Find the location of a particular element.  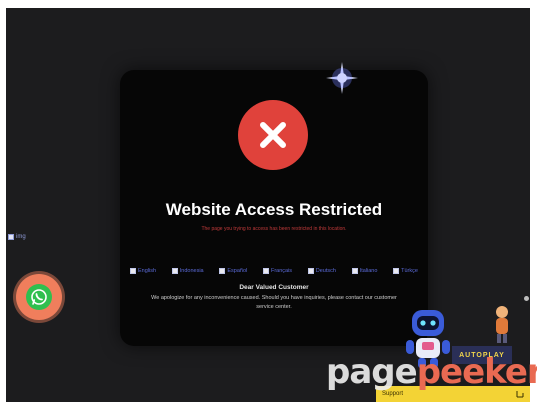

language-link: Español is located at coordinates (233, 271).